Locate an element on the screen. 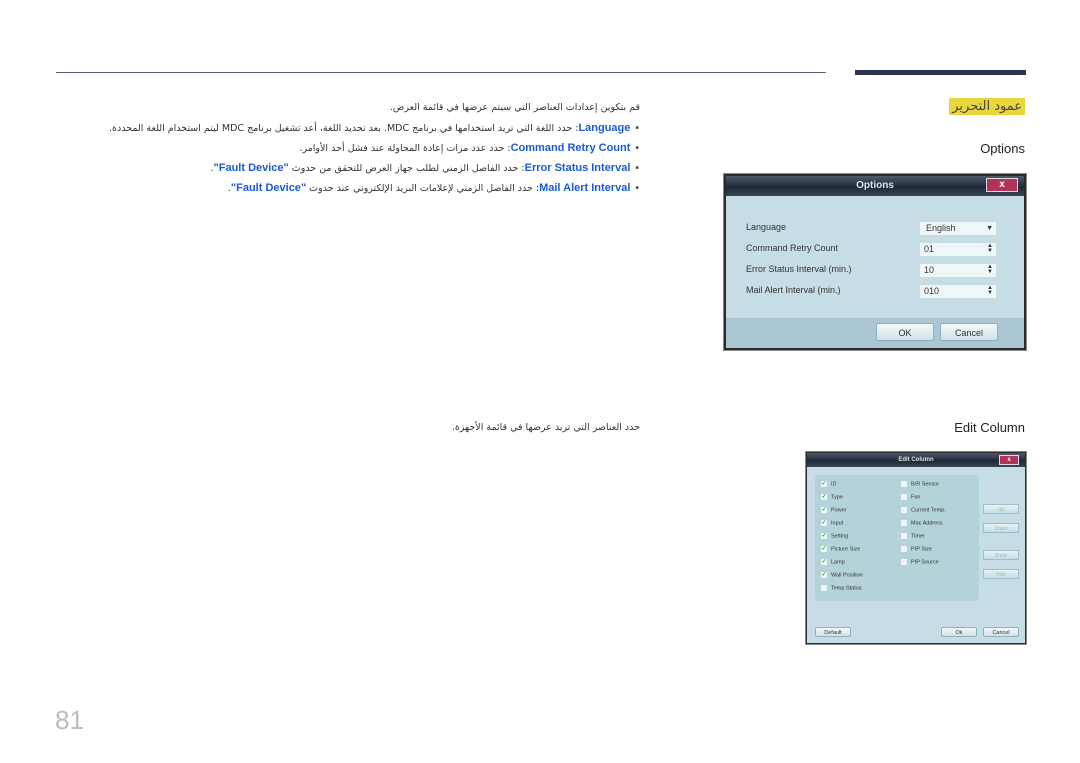  options-dialog-footer: OK Cancel is located at coordinates (875, 333).